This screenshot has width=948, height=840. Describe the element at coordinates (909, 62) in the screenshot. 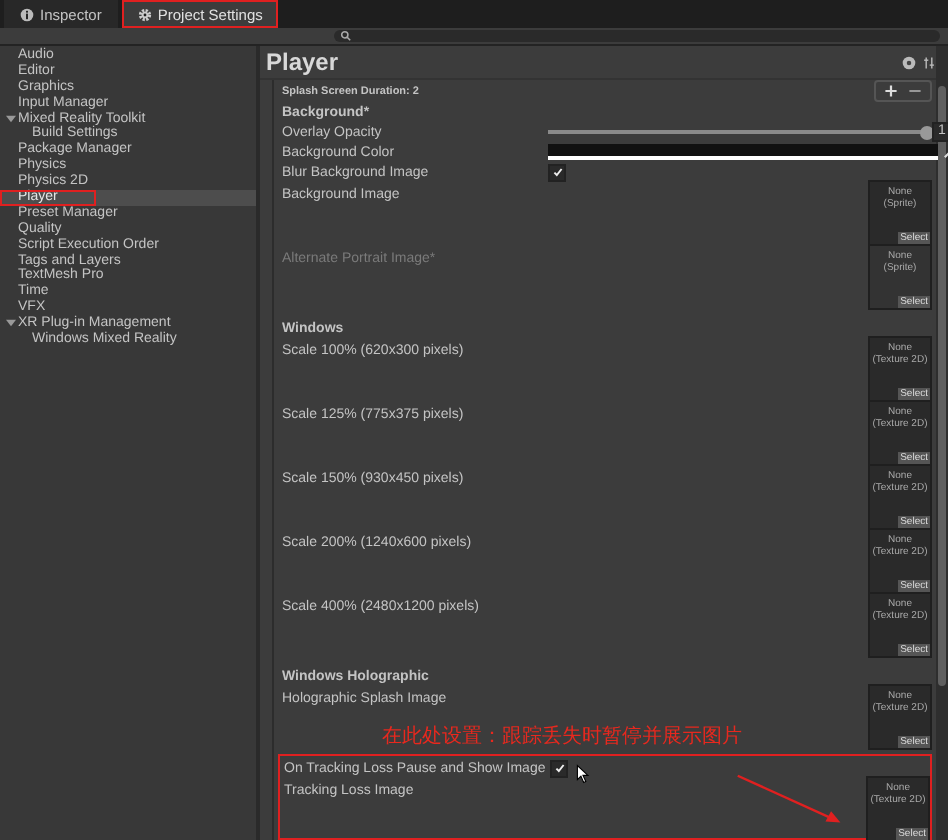

I see `help-icon` at that location.